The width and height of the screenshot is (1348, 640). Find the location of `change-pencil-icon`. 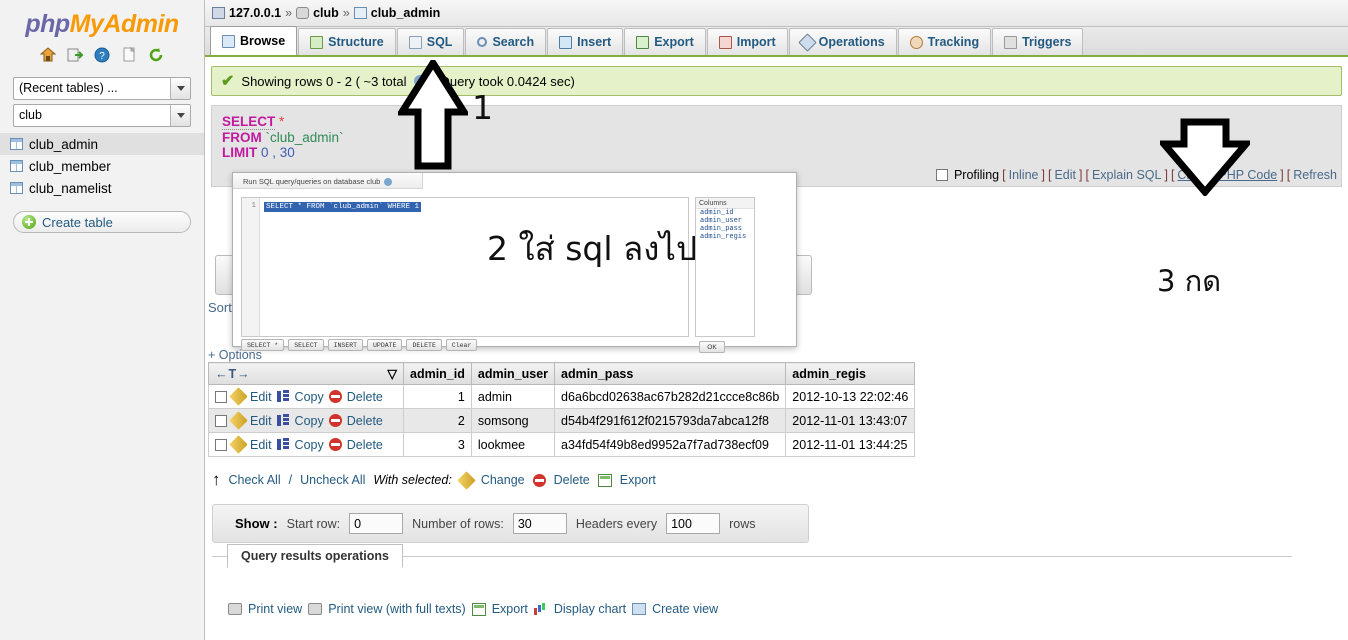

change-pencil-icon is located at coordinates (466, 480).